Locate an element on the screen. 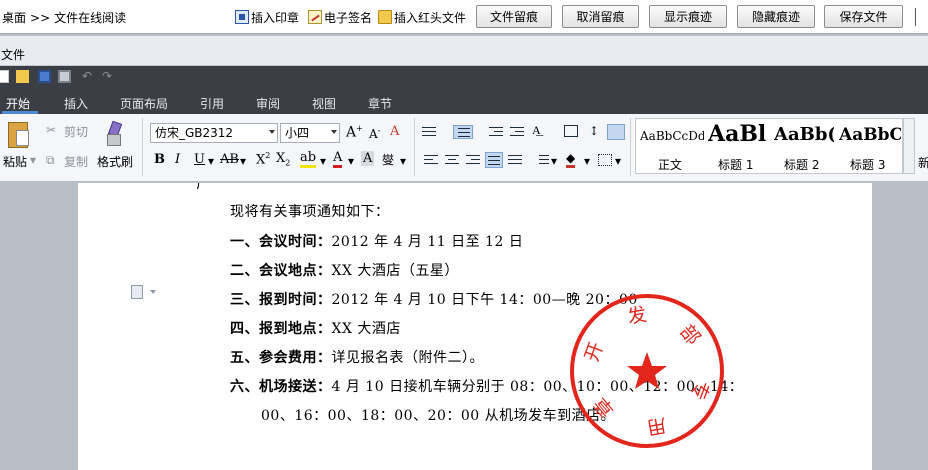 This screenshot has height=470, width=928. doc-item: 二、会议地点：XX 大酒店（五星） is located at coordinates (344, 270).